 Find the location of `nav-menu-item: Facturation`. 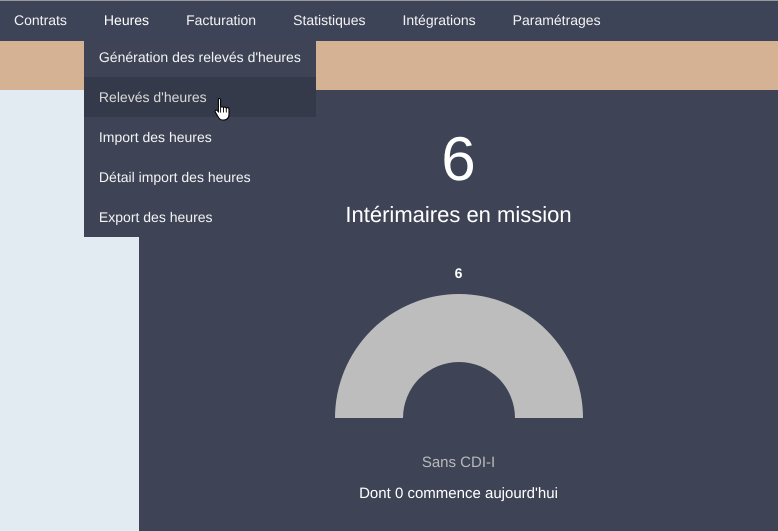

nav-menu-item: Facturation is located at coordinates (221, 20).